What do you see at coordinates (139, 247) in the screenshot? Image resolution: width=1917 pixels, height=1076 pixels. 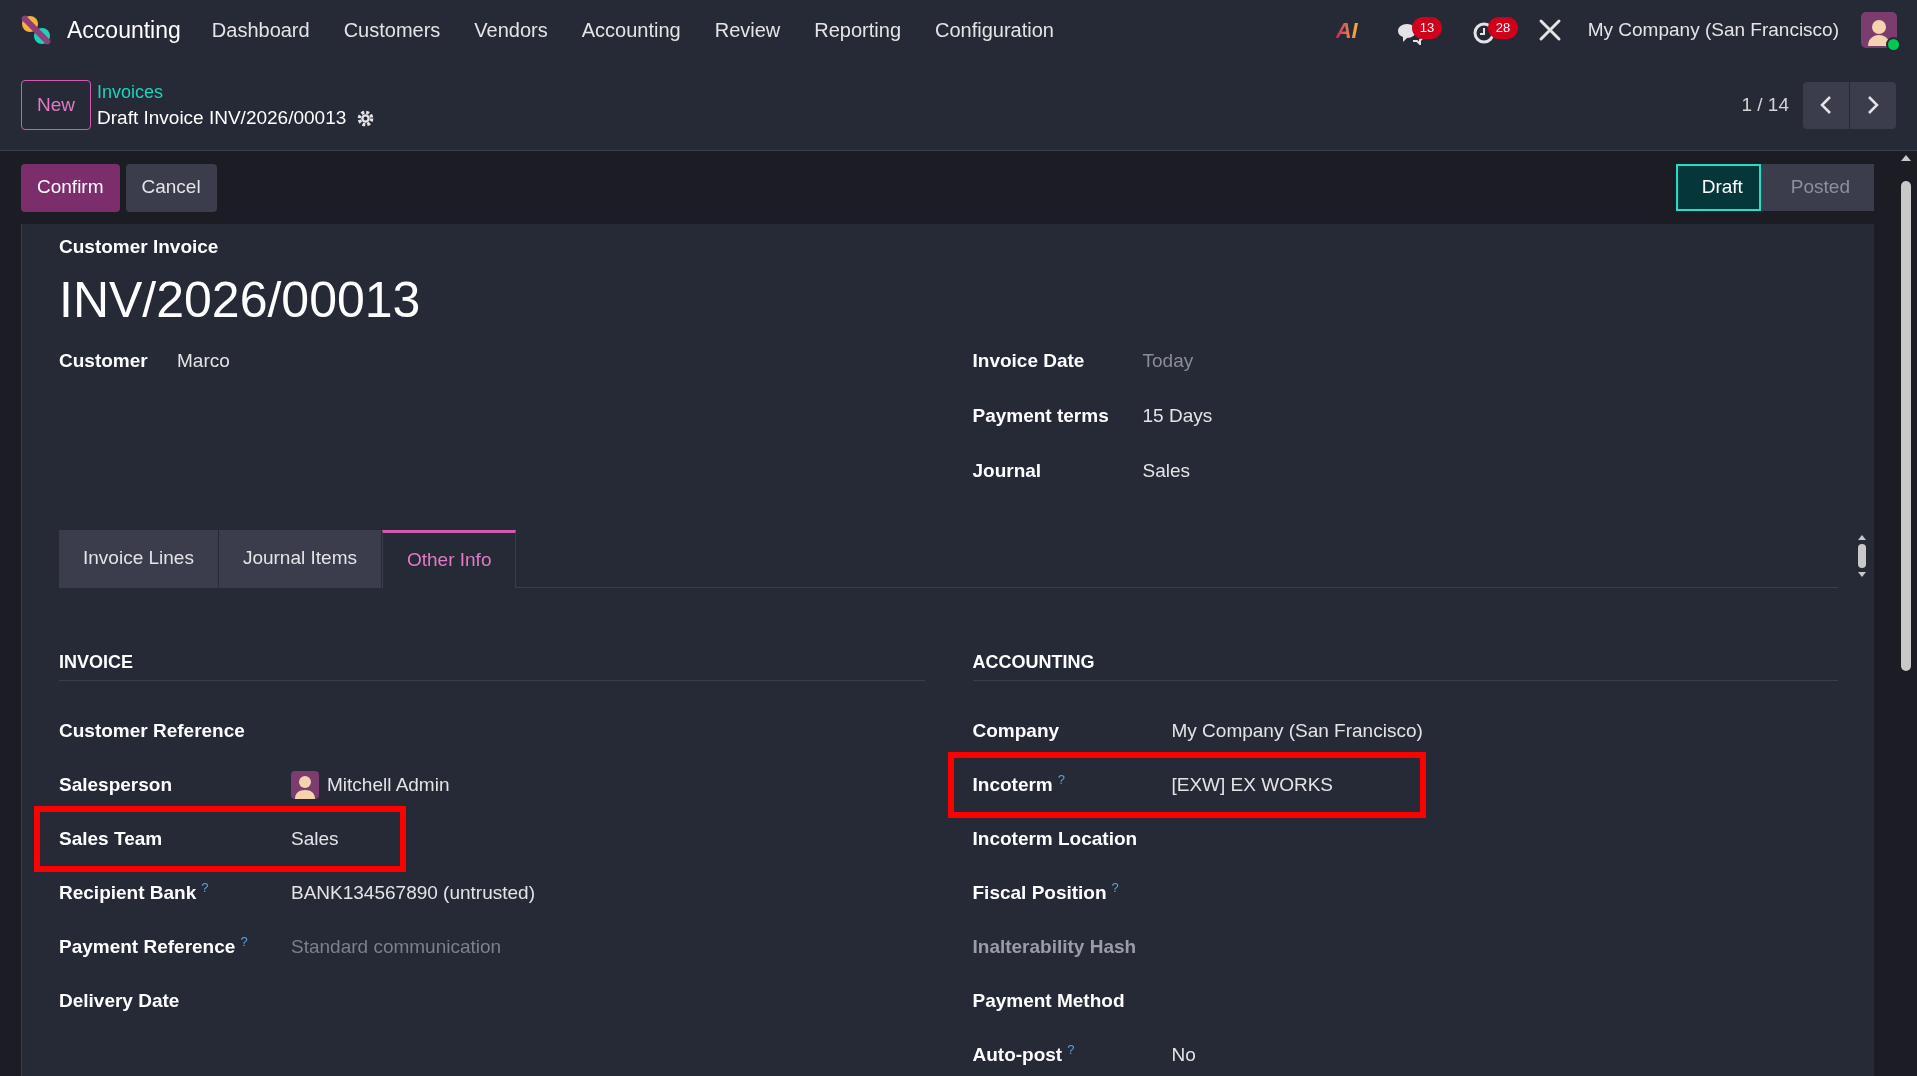 I see `document-type-label: Customer Invoice` at bounding box center [139, 247].